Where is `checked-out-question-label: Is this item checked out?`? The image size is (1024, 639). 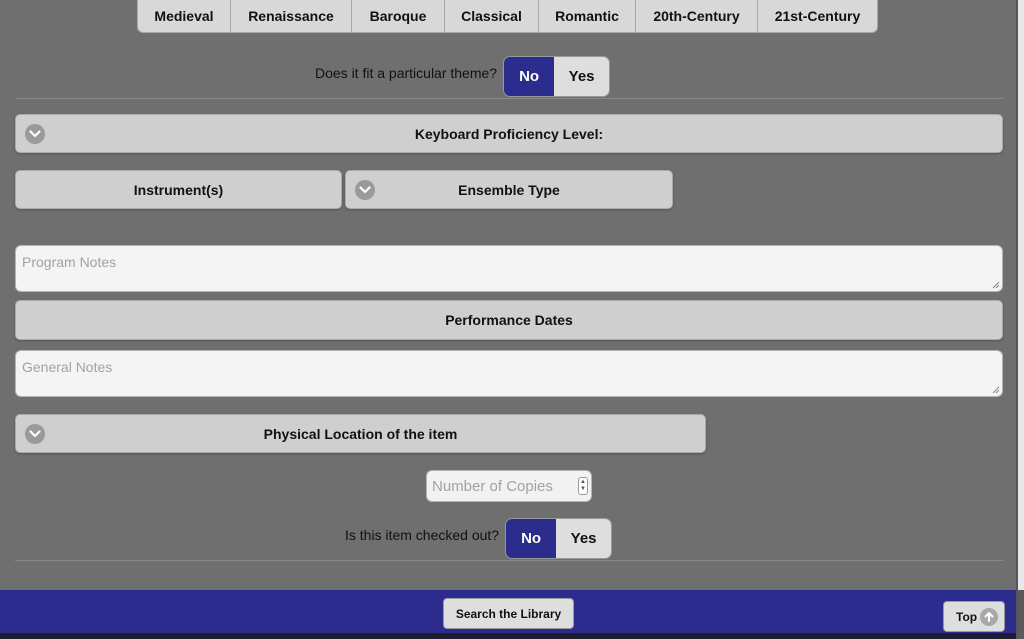 checked-out-question-label: Is this item checked out? is located at coordinates (422, 534).